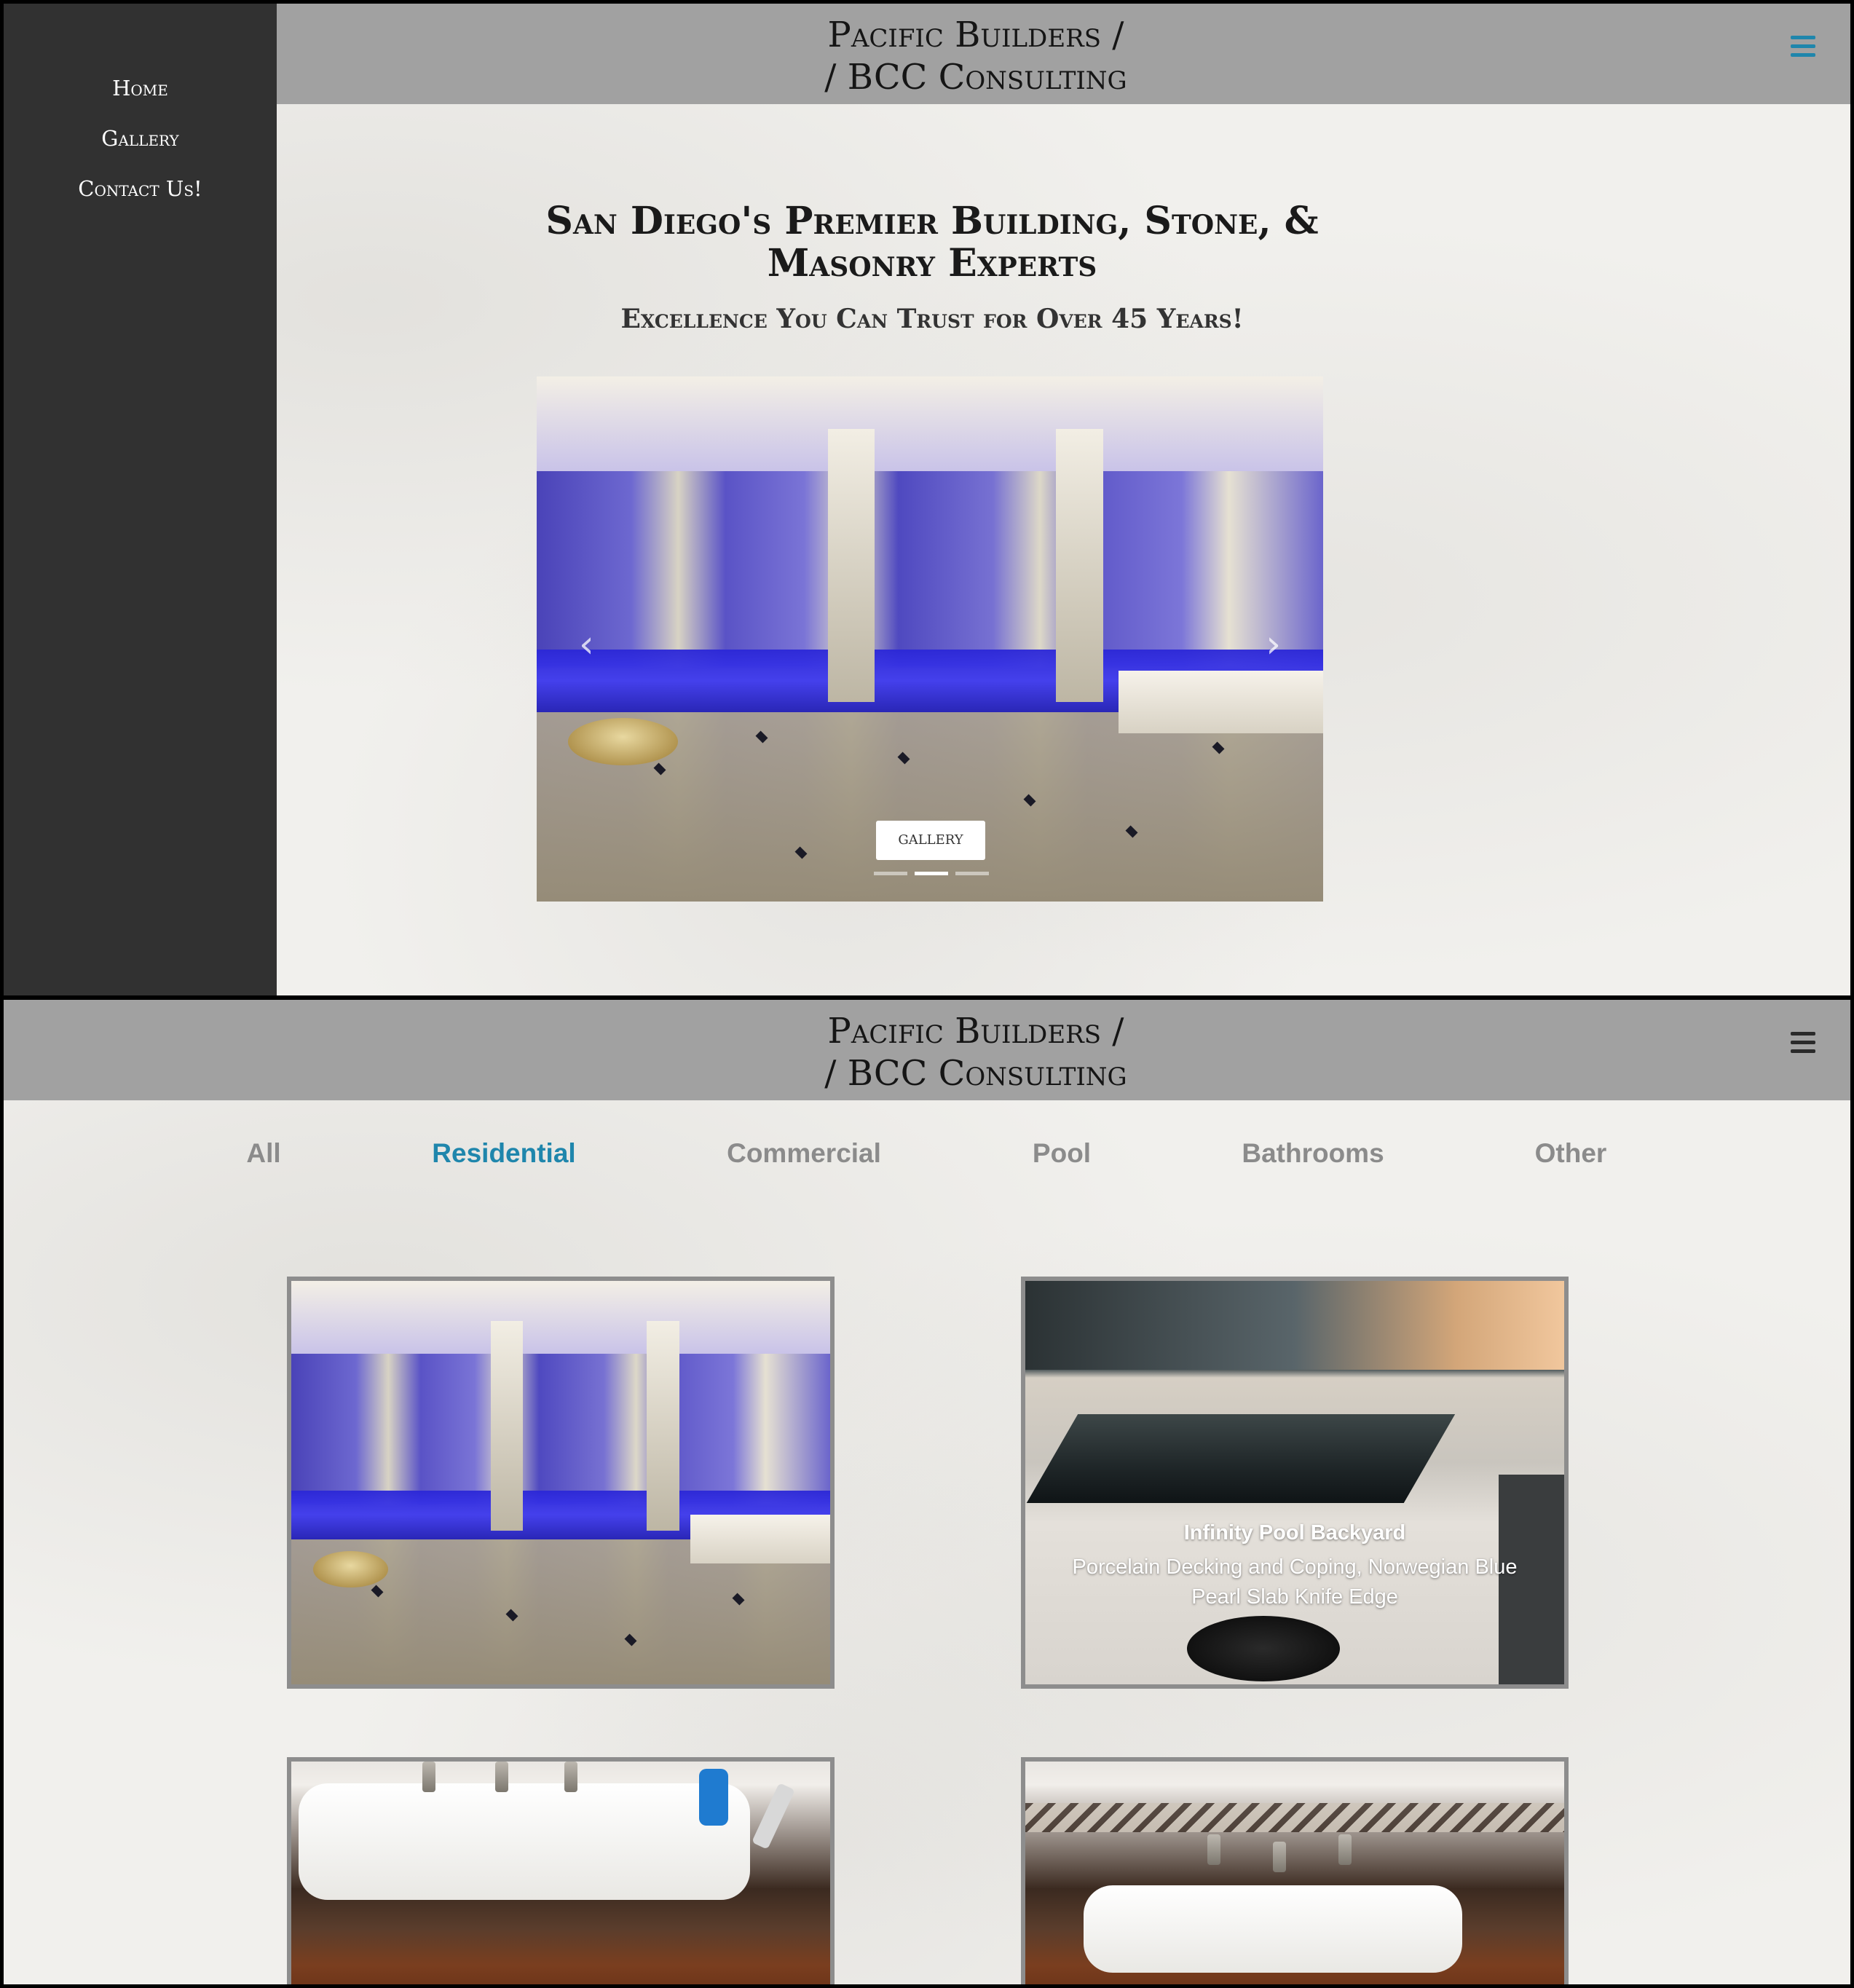 This screenshot has width=1854, height=1988. Describe the element at coordinates (1294, 1533) in the screenshot. I see `card-title: Infinity Pool Backyard` at that location.